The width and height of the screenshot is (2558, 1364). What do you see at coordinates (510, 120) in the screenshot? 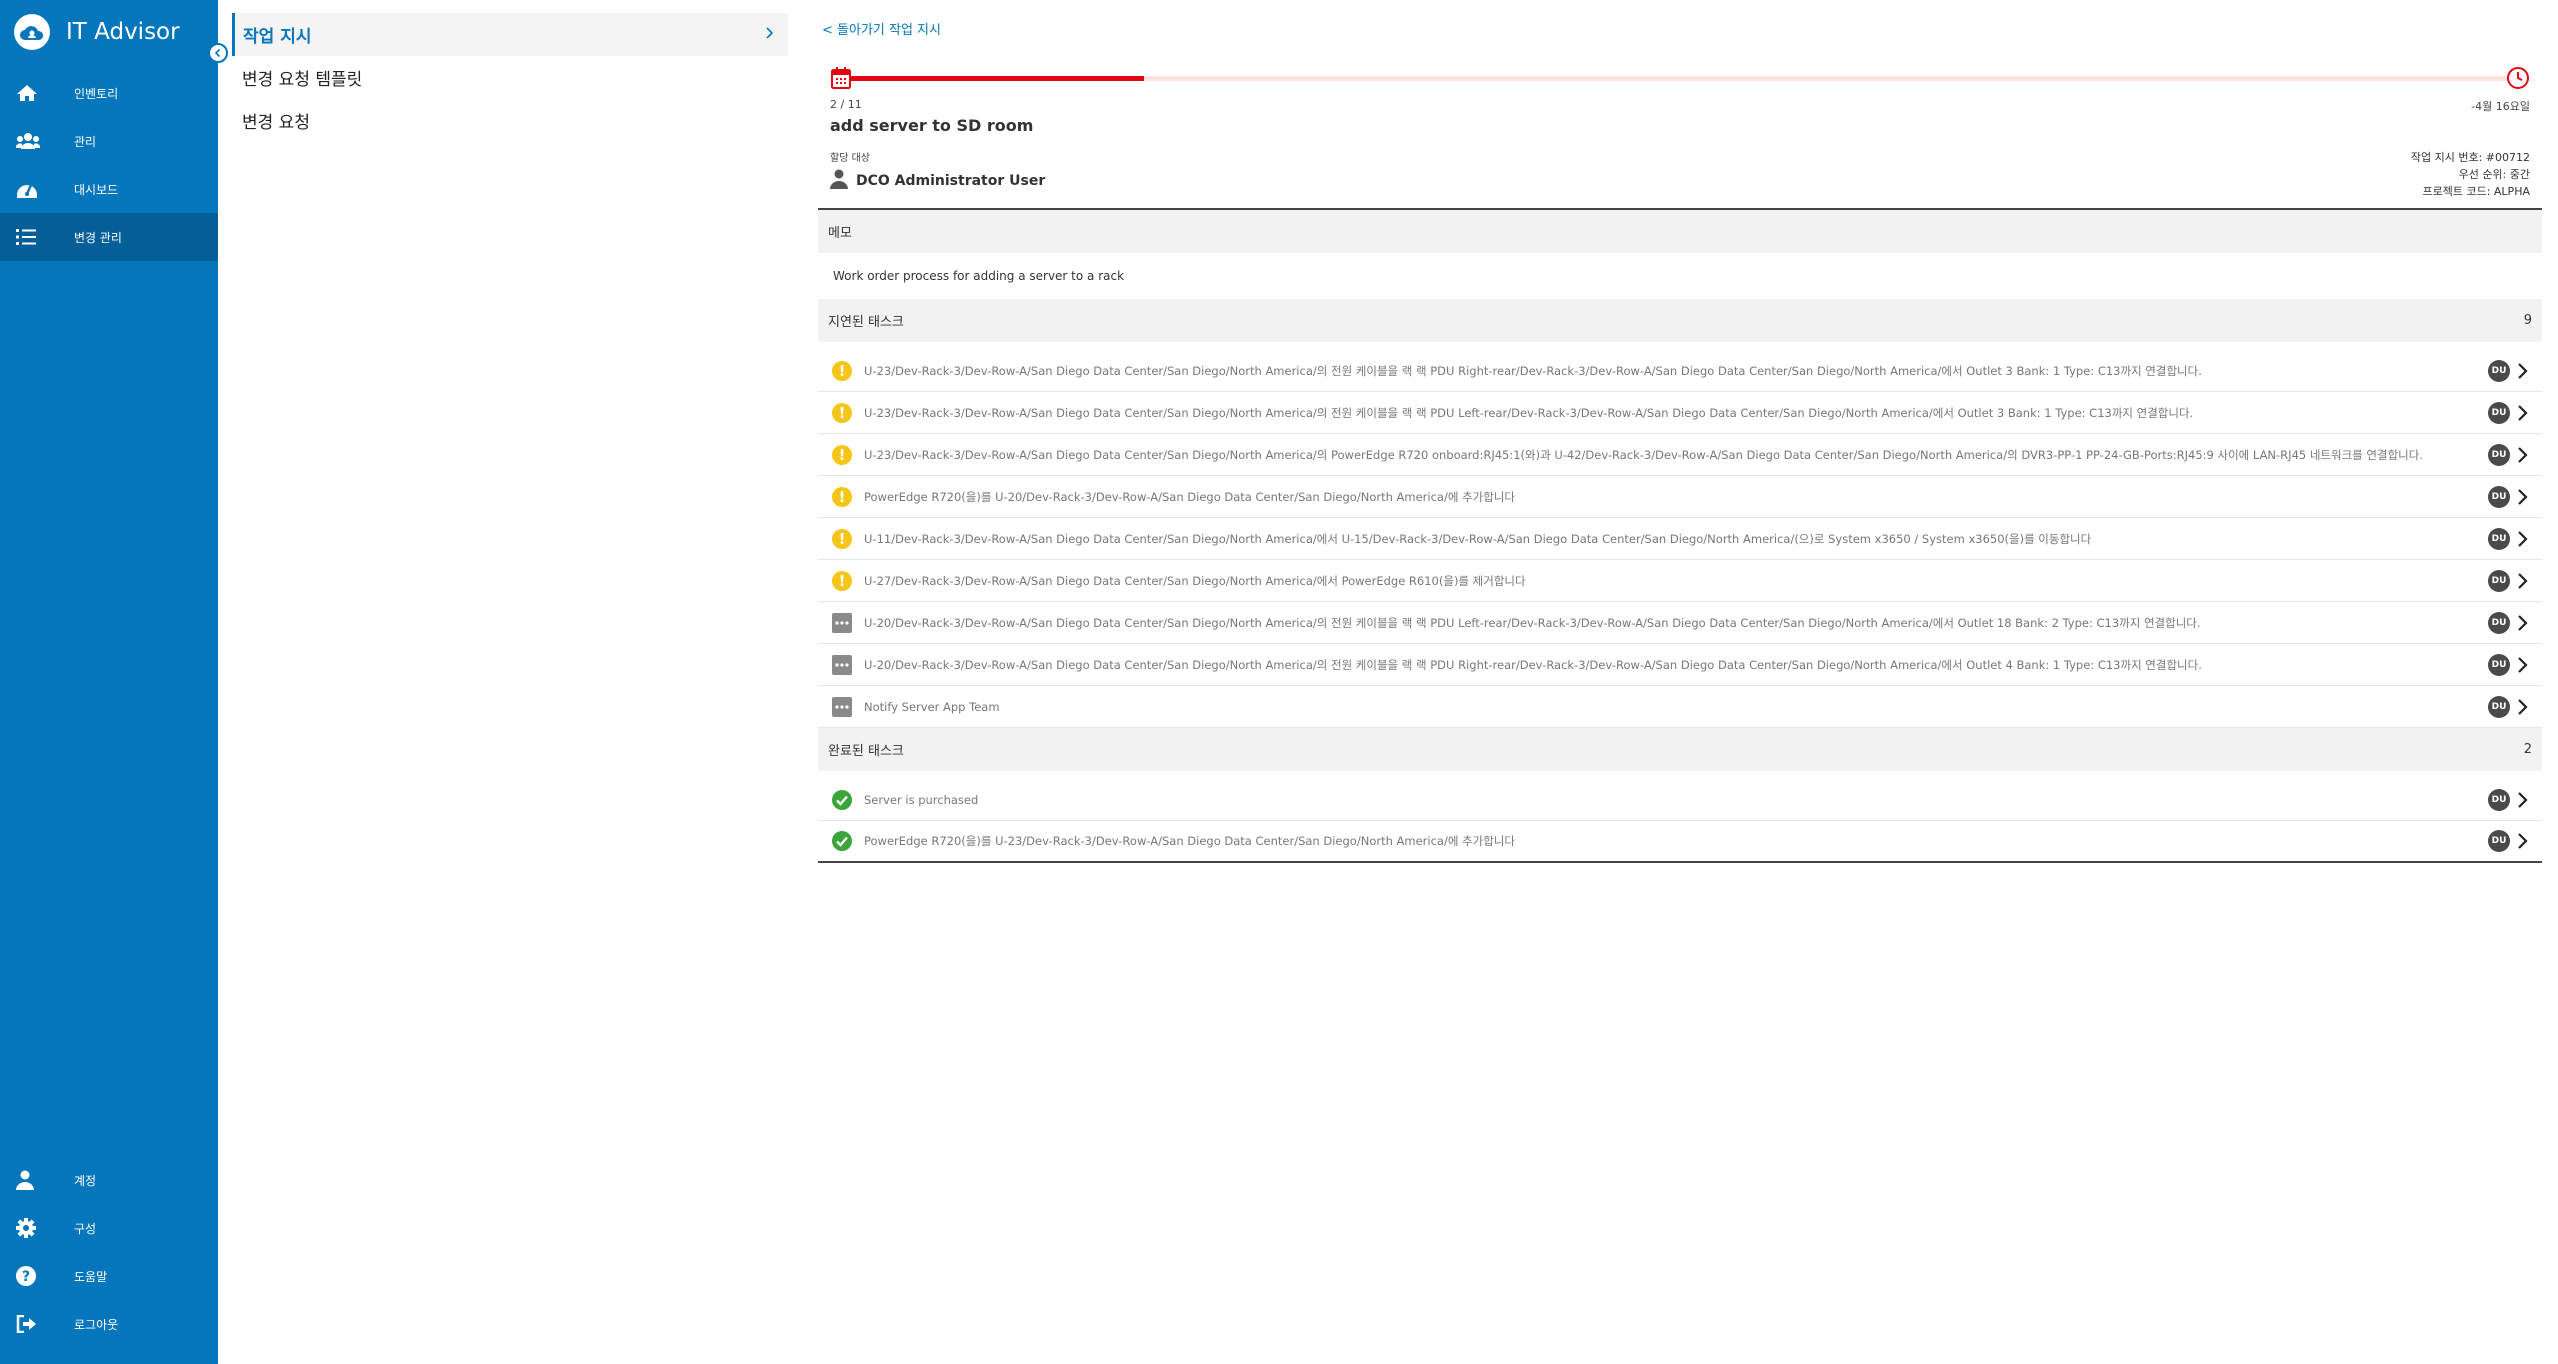
I see `subnav-item-change-requests: 변경 요청` at bounding box center [510, 120].